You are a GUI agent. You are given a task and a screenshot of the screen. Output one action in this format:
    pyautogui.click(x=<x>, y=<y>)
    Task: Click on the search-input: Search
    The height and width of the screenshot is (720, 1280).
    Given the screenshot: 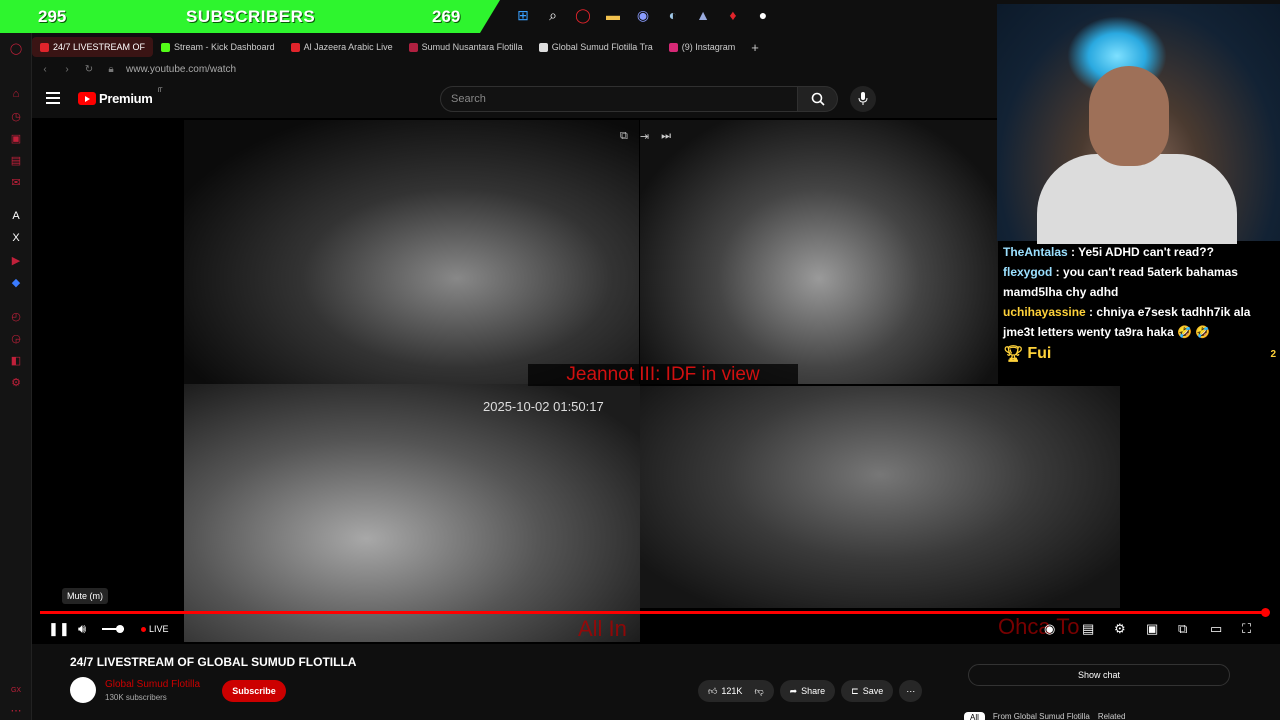 What is the action you would take?
    pyautogui.click(x=619, y=99)
    